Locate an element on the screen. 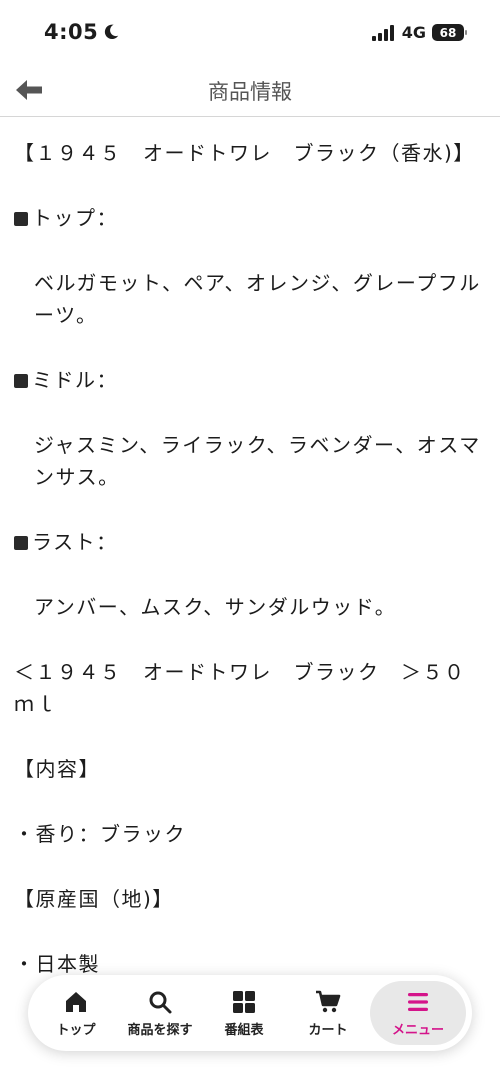 The height and width of the screenshot is (1080, 500). description-paragraph: ラスト： is located at coordinates (249, 542).